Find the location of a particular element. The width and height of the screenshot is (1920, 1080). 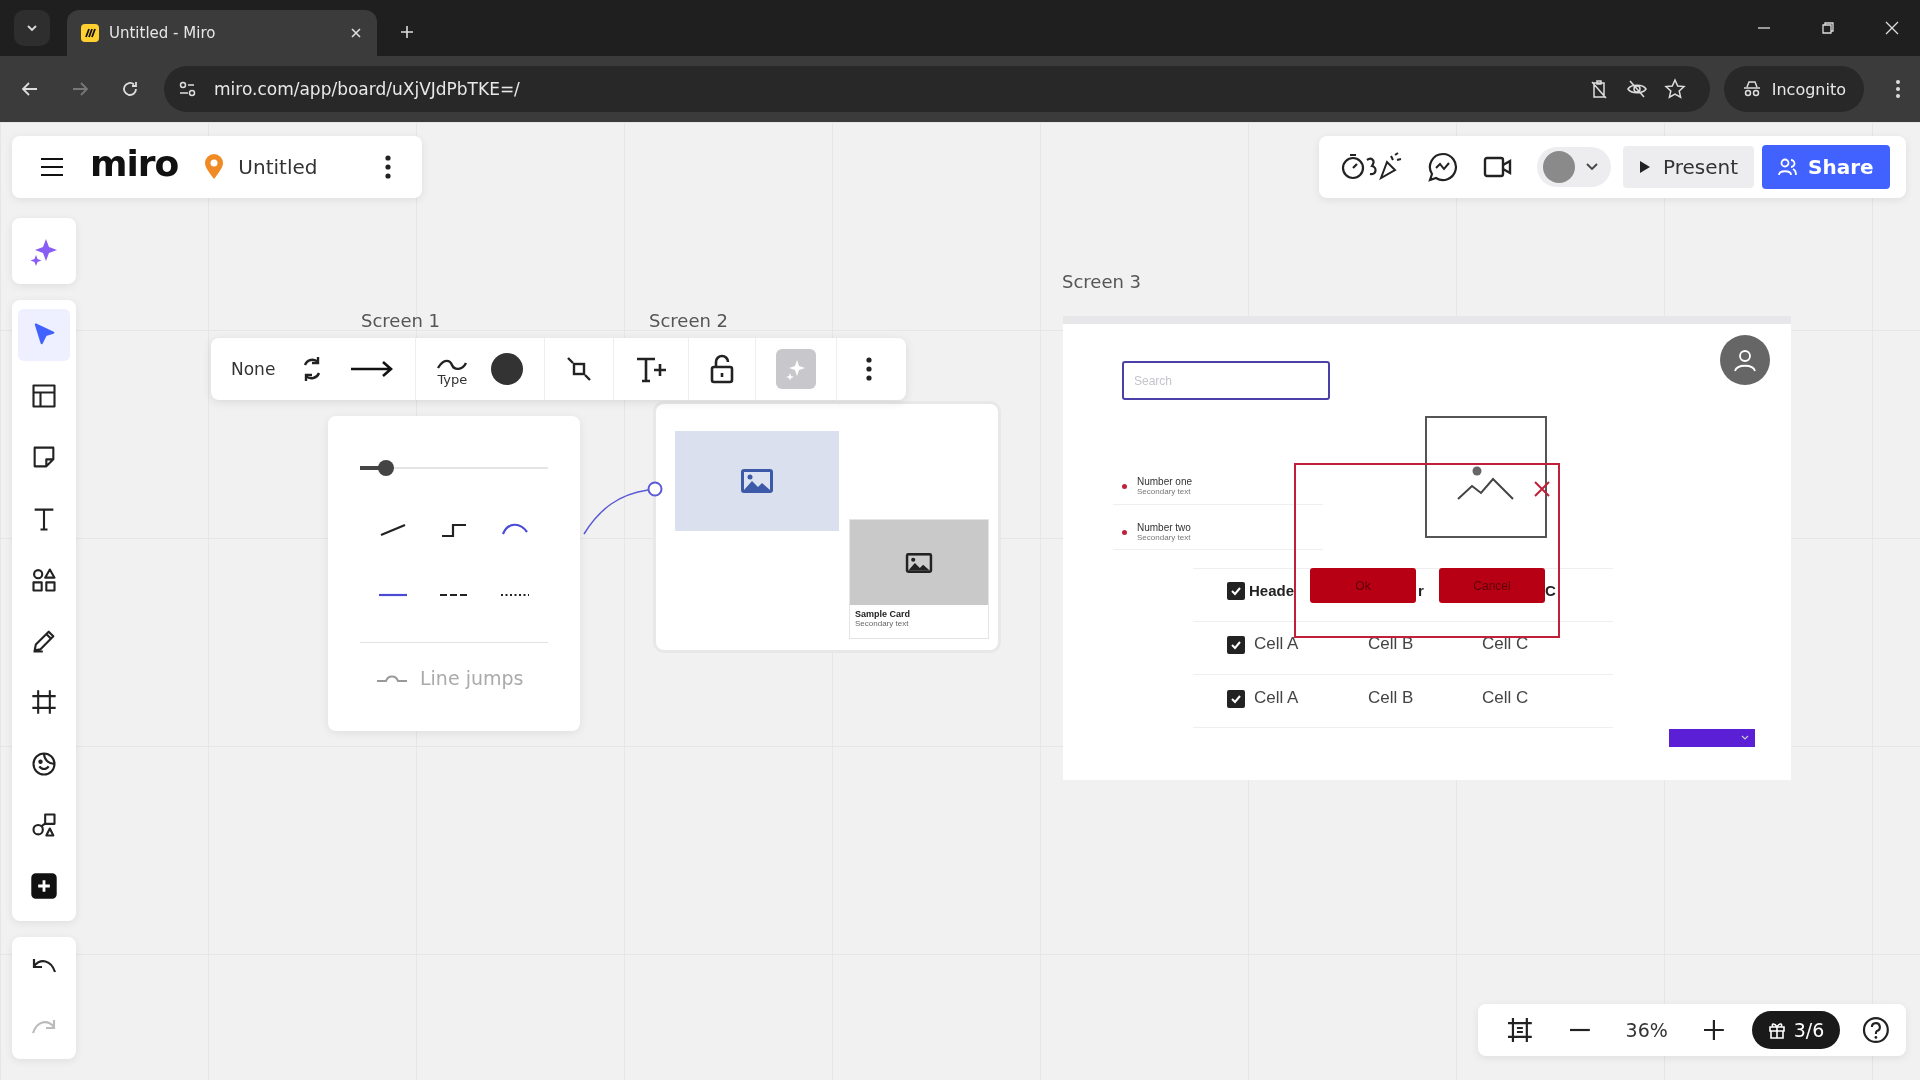

browser-tab: Untitled - Miro is located at coordinates (222, 33).